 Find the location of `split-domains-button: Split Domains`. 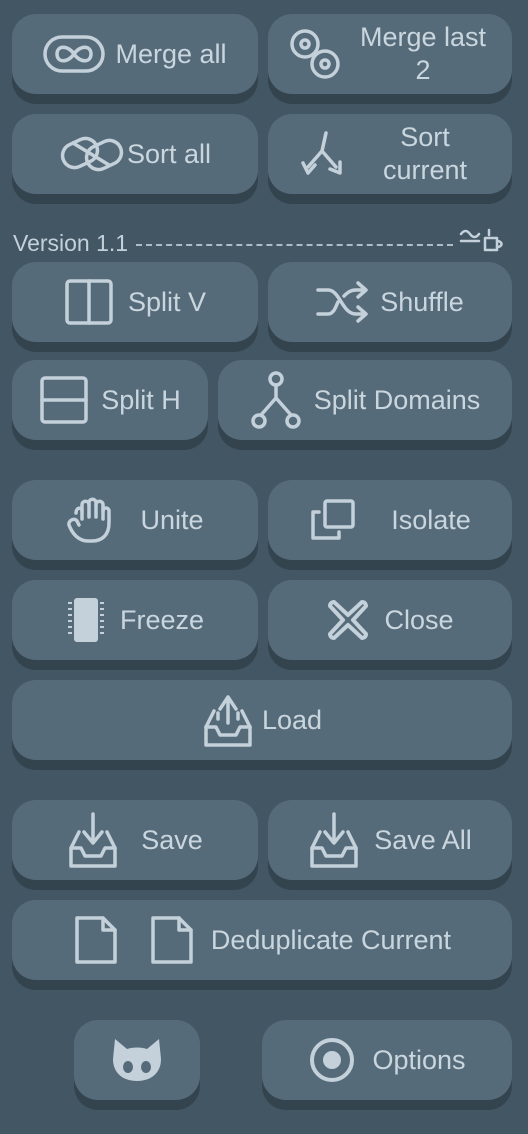

split-domains-button: Split Domains is located at coordinates (365, 400).